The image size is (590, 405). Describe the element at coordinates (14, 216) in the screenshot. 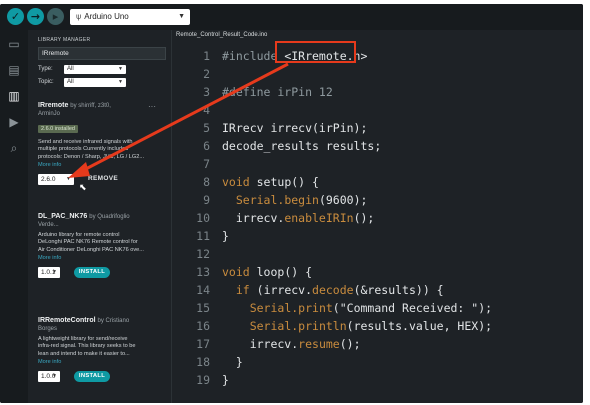

I see `activity-bar: ▭ ▤ ▥ ▶ ⌕` at that location.